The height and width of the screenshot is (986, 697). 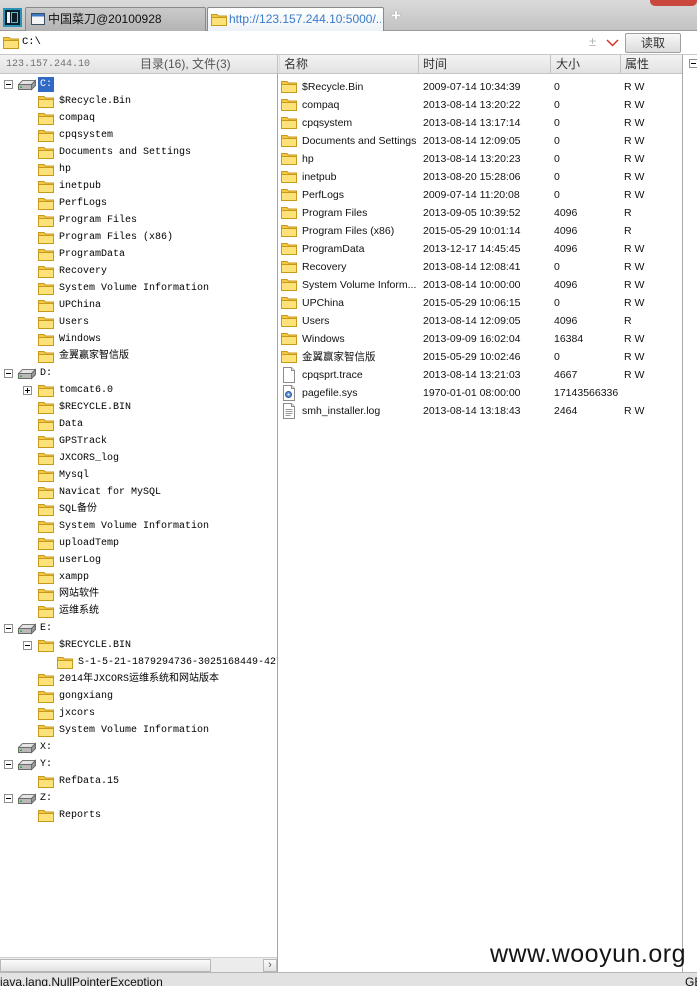 What do you see at coordinates (86, 696) in the screenshot?
I see `tree-node-label: gongxiang` at bounding box center [86, 696].